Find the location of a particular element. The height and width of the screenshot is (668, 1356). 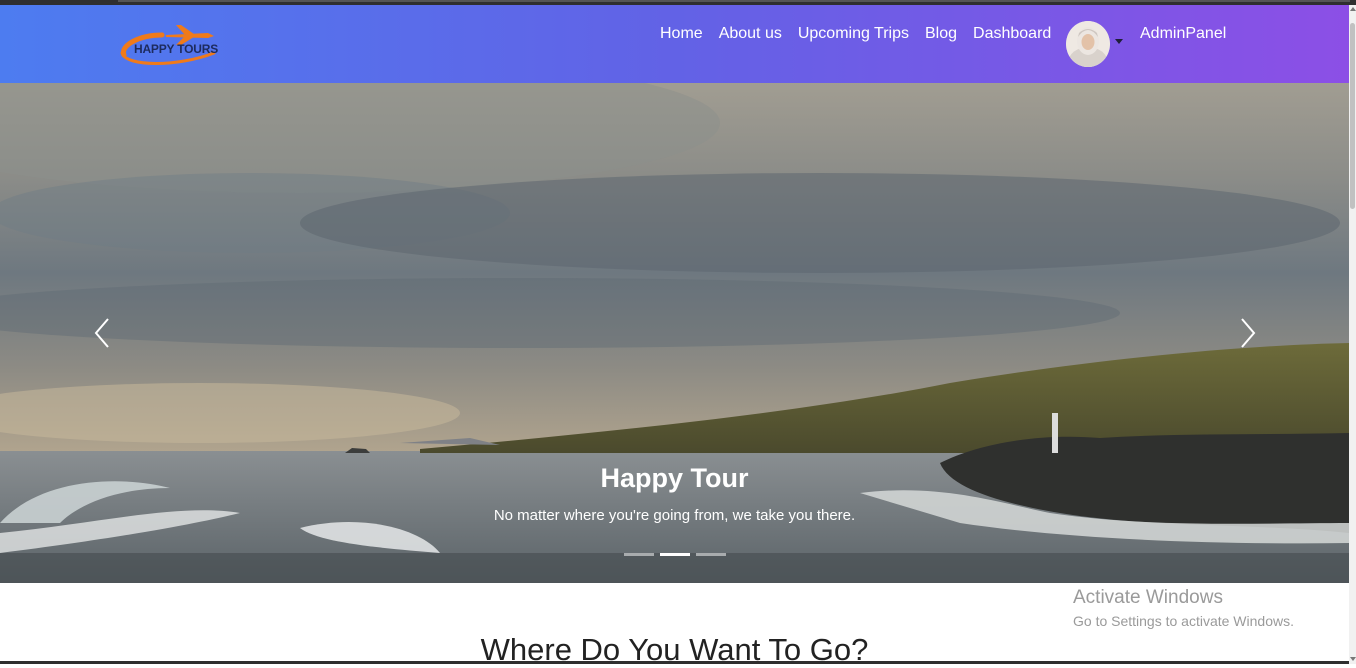

carousel-indicators is located at coordinates (678, 554).